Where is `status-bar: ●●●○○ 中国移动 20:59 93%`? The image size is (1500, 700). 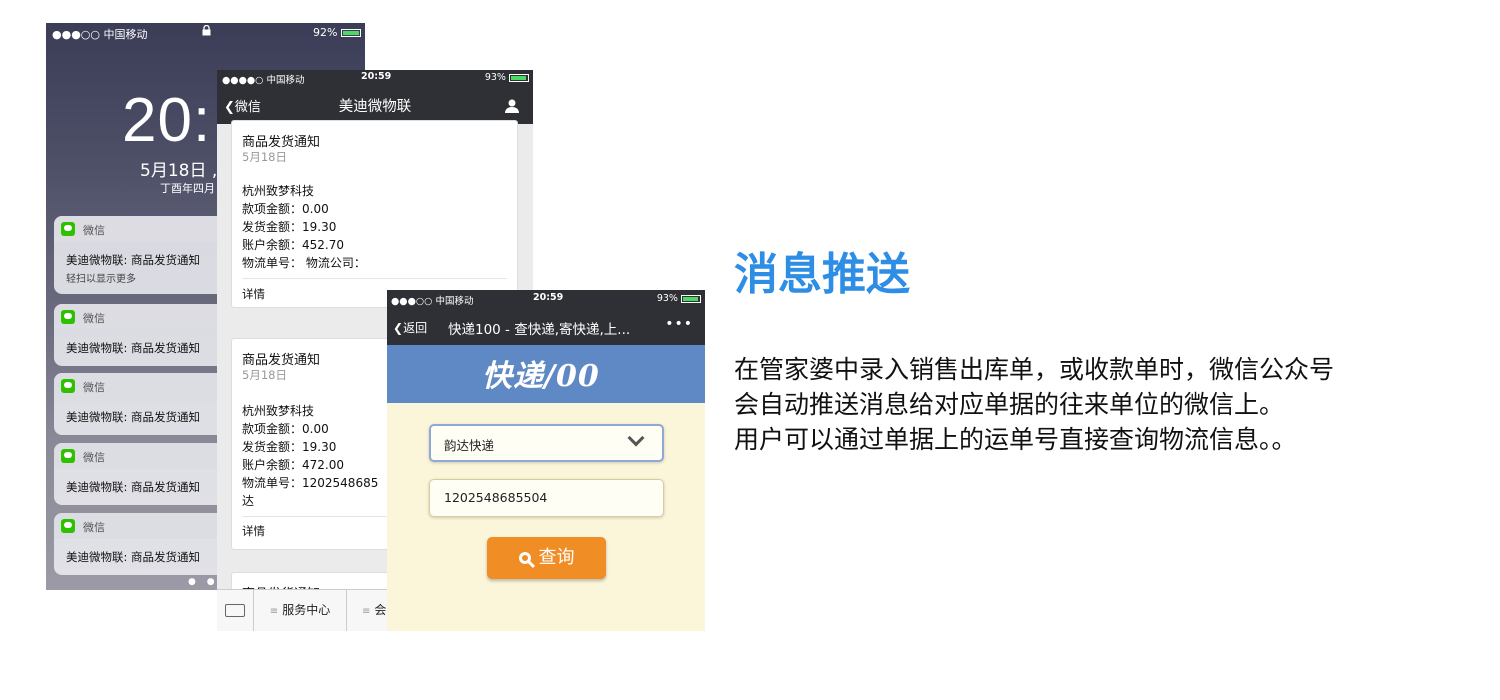 status-bar: ●●●○○ 中国移动 20:59 93% is located at coordinates (546, 298).